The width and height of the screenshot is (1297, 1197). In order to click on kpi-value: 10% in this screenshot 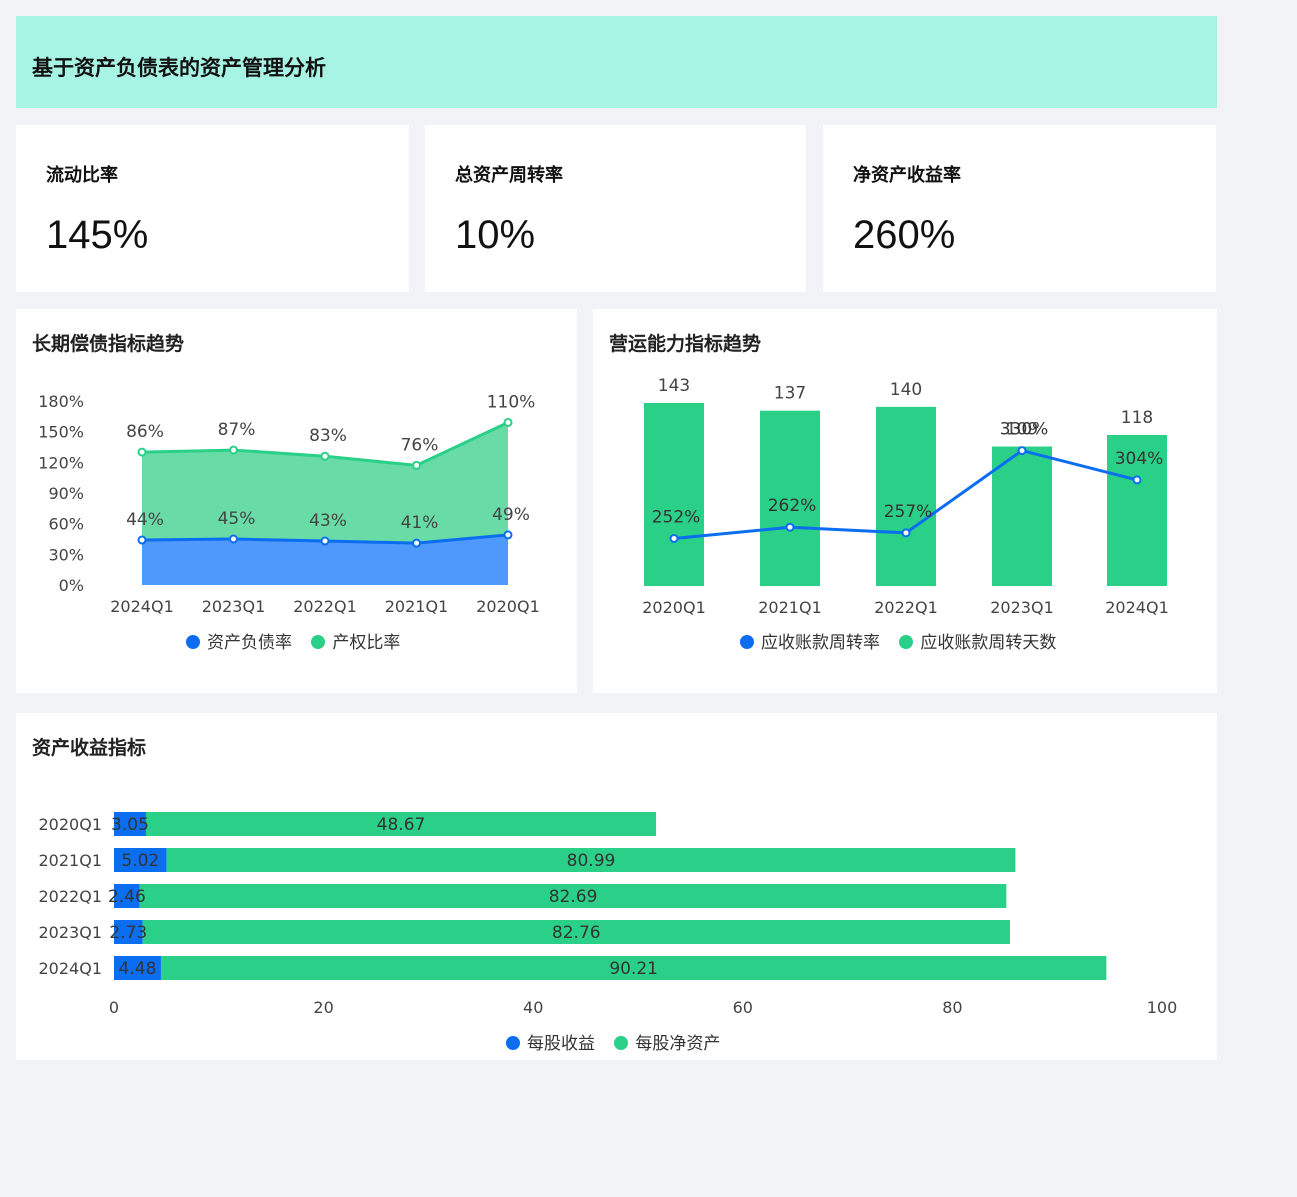, I will do `click(495, 235)`.